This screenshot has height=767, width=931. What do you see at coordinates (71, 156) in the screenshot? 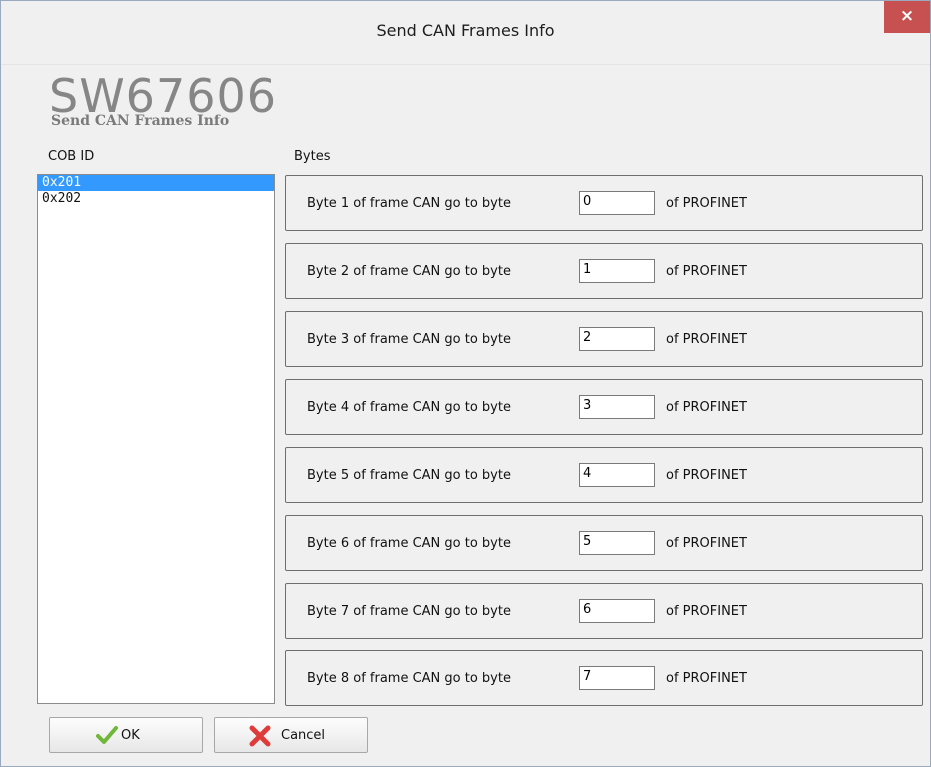
I see `cob-id-label: COB ID` at bounding box center [71, 156].